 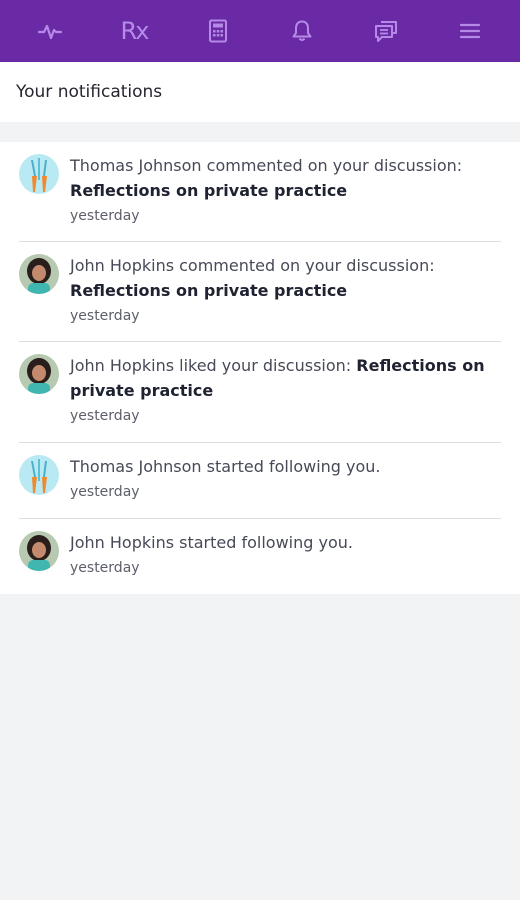 What do you see at coordinates (260, 132) in the screenshot?
I see `section-gap` at bounding box center [260, 132].